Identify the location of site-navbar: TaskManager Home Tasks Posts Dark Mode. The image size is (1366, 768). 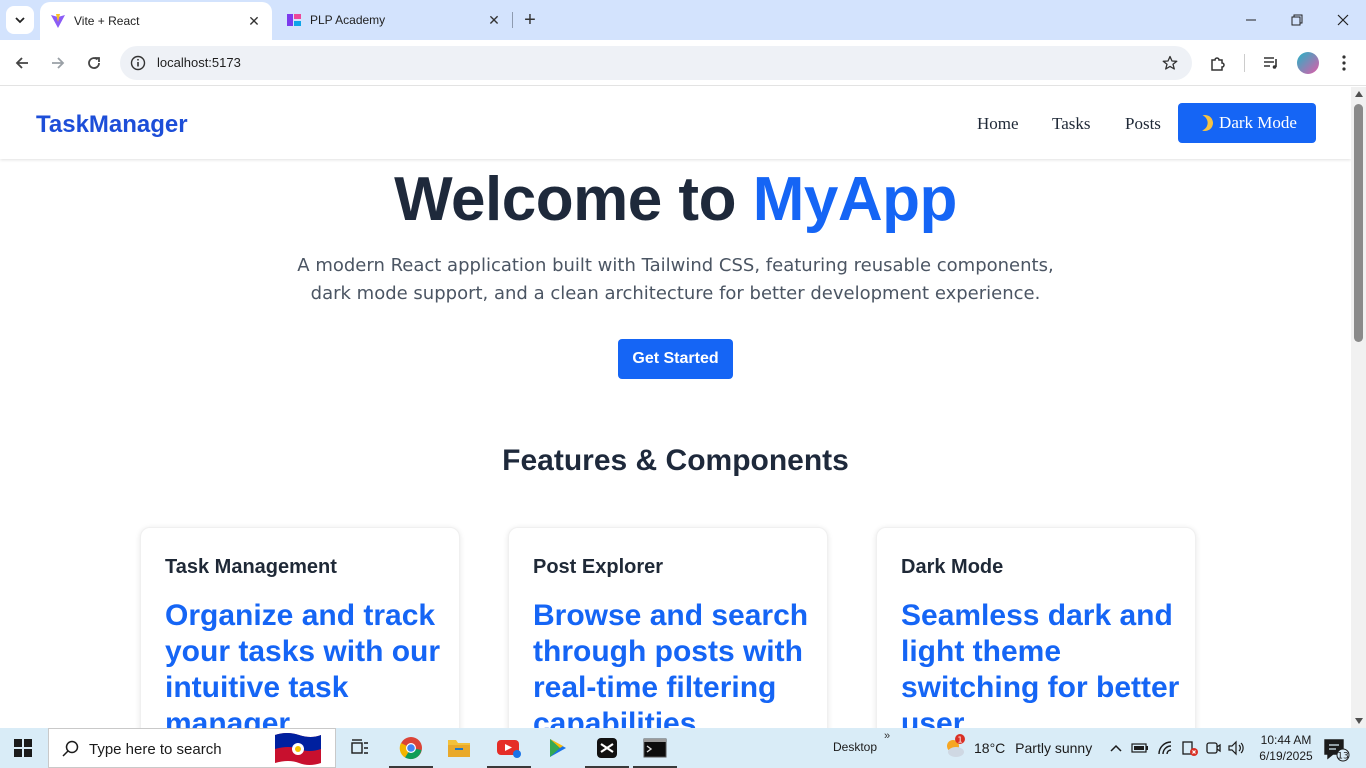
(675, 123).